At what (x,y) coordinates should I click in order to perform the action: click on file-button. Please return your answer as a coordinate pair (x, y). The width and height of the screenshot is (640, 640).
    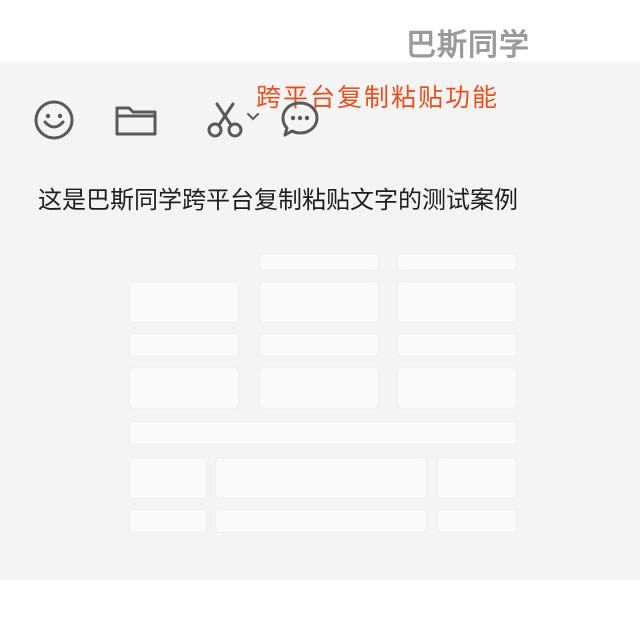
    Looking at the image, I should click on (136, 120).